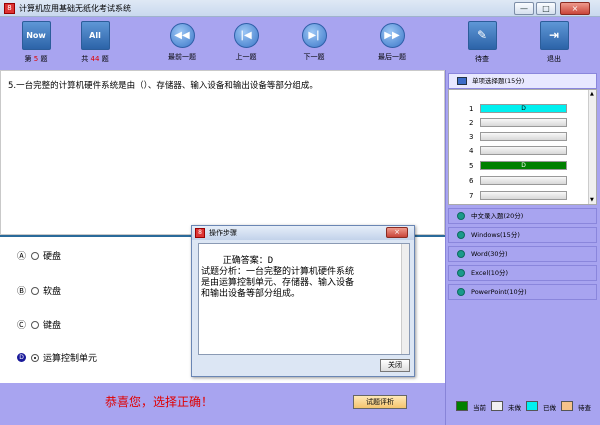 This screenshot has width=600, height=425. What do you see at coordinates (397, 232) in the screenshot?
I see `dialog-close-icon: ×` at bounding box center [397, 232].